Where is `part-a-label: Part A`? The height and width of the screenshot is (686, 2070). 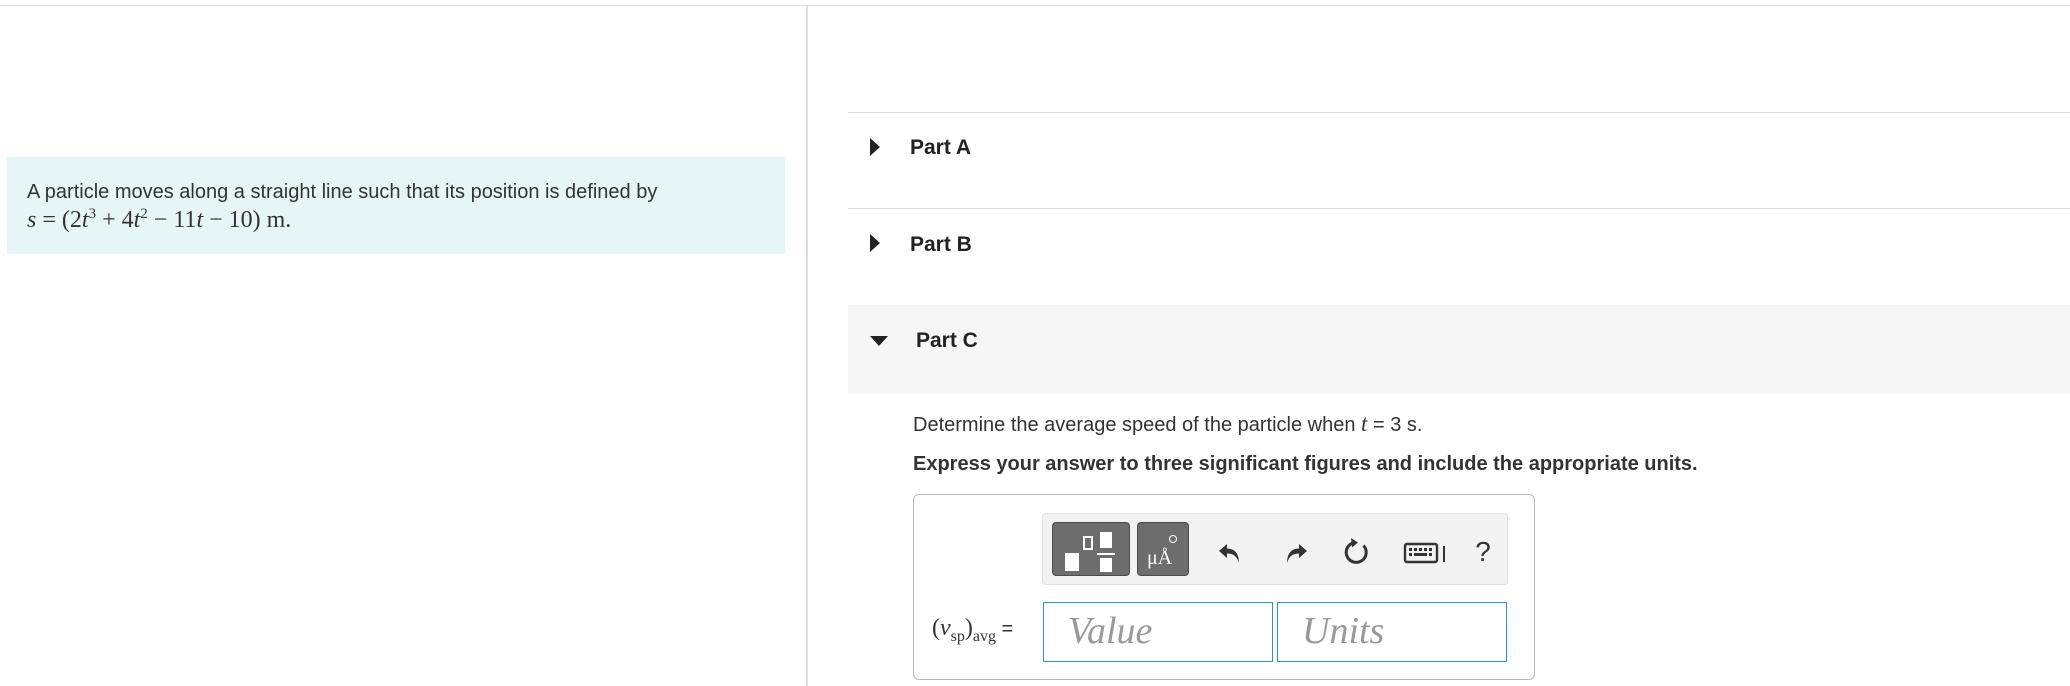 part-a-label: Part A is located at coordinates (941, 147).